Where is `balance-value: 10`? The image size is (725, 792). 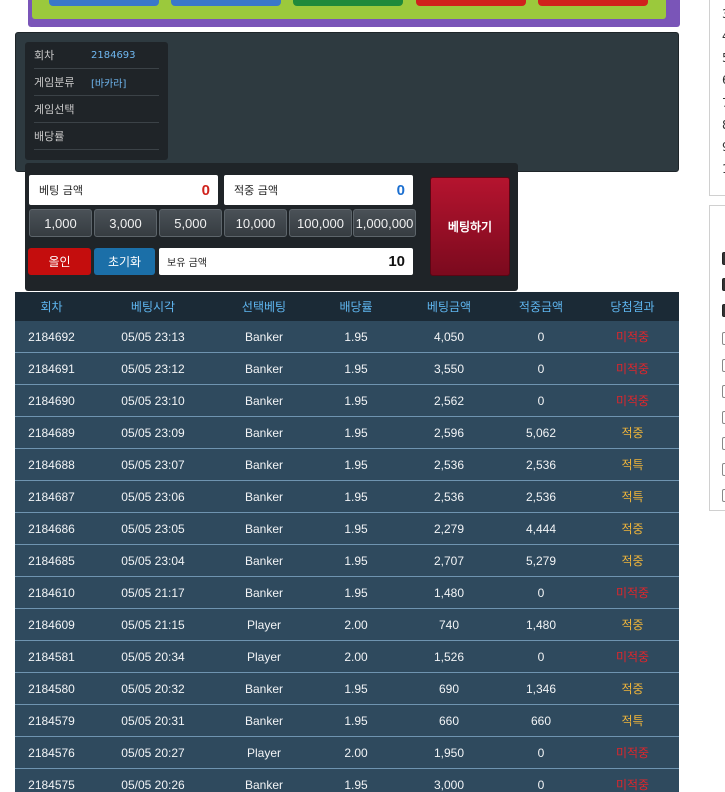
balance-value: 10 is located at coordinates (396, 261).